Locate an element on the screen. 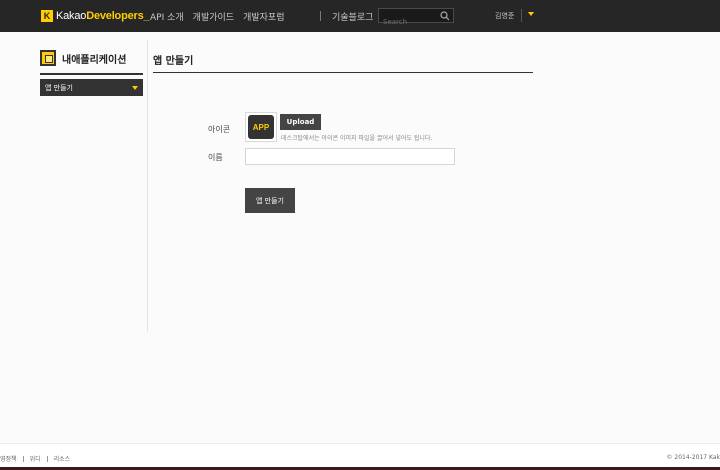 Image resolution: width=720 pixels, height=470 pixels. search-box is located at coordinates (416, 18).